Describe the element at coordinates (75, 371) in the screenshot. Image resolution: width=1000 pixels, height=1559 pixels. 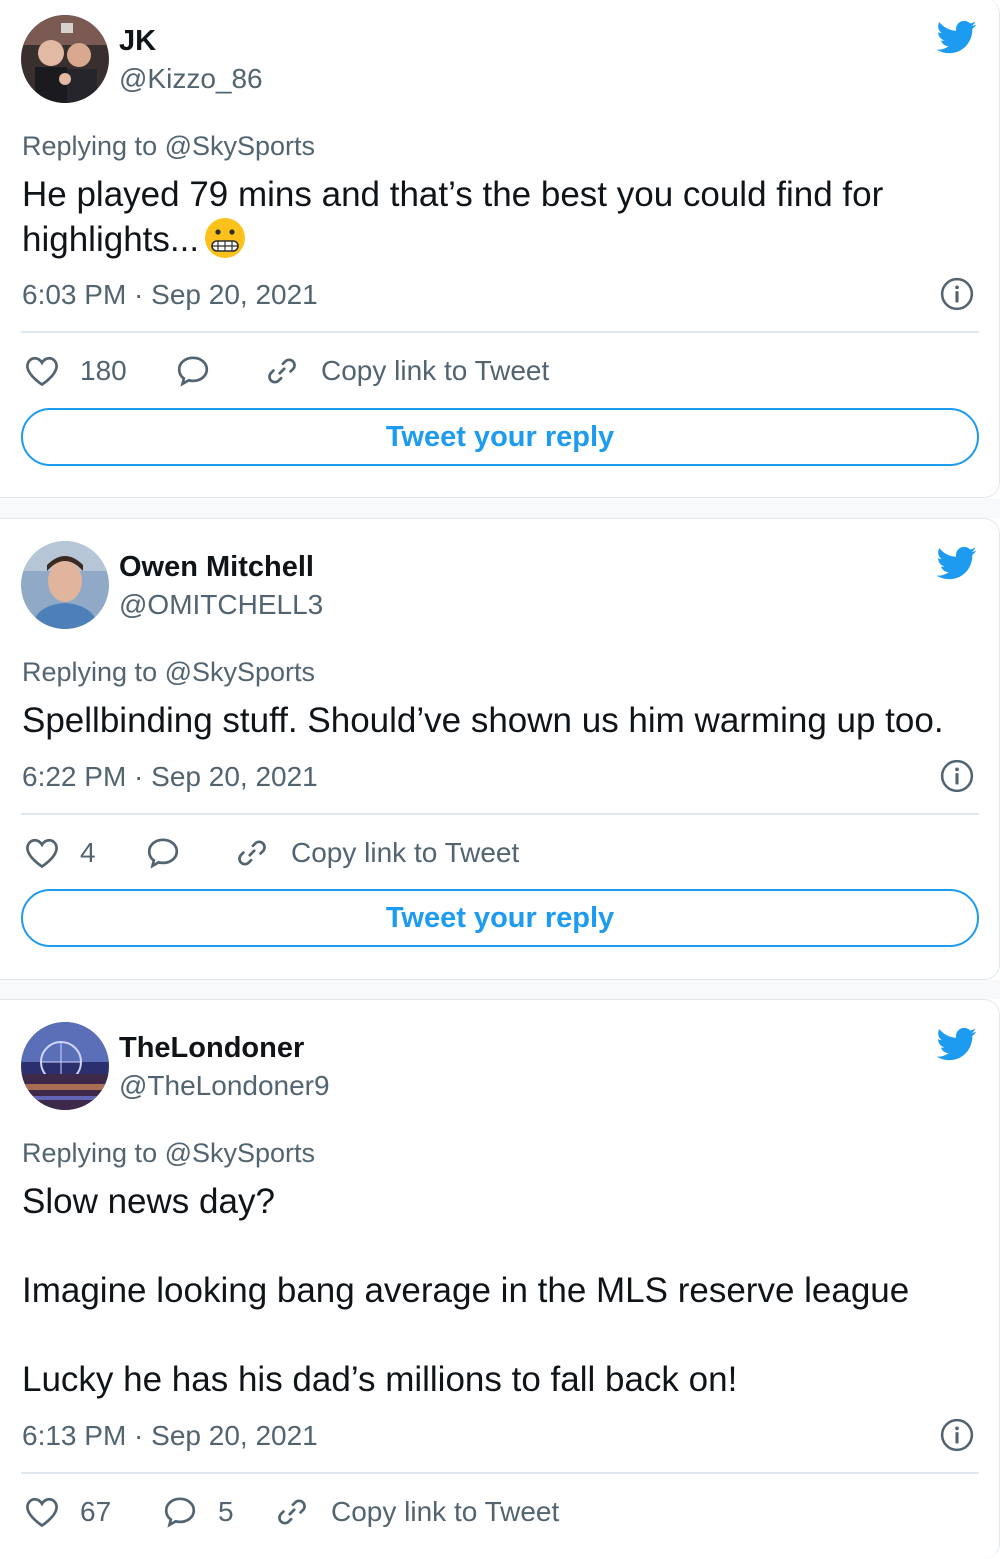
I see `like-button: 180` at that location.